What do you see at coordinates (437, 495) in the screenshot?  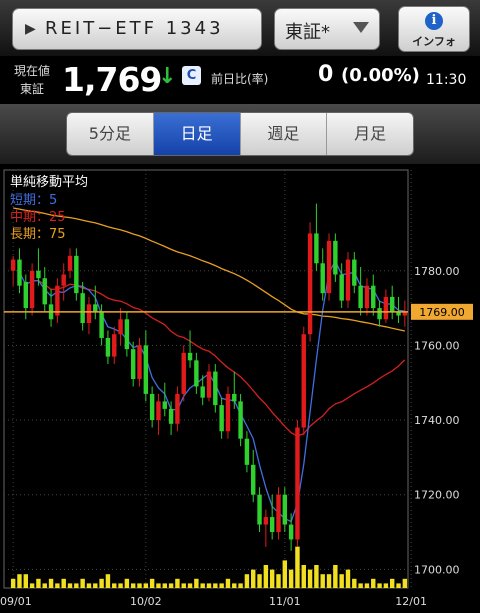 I see `y-tick-label: 1720.00` at bounding box center [437, 495].